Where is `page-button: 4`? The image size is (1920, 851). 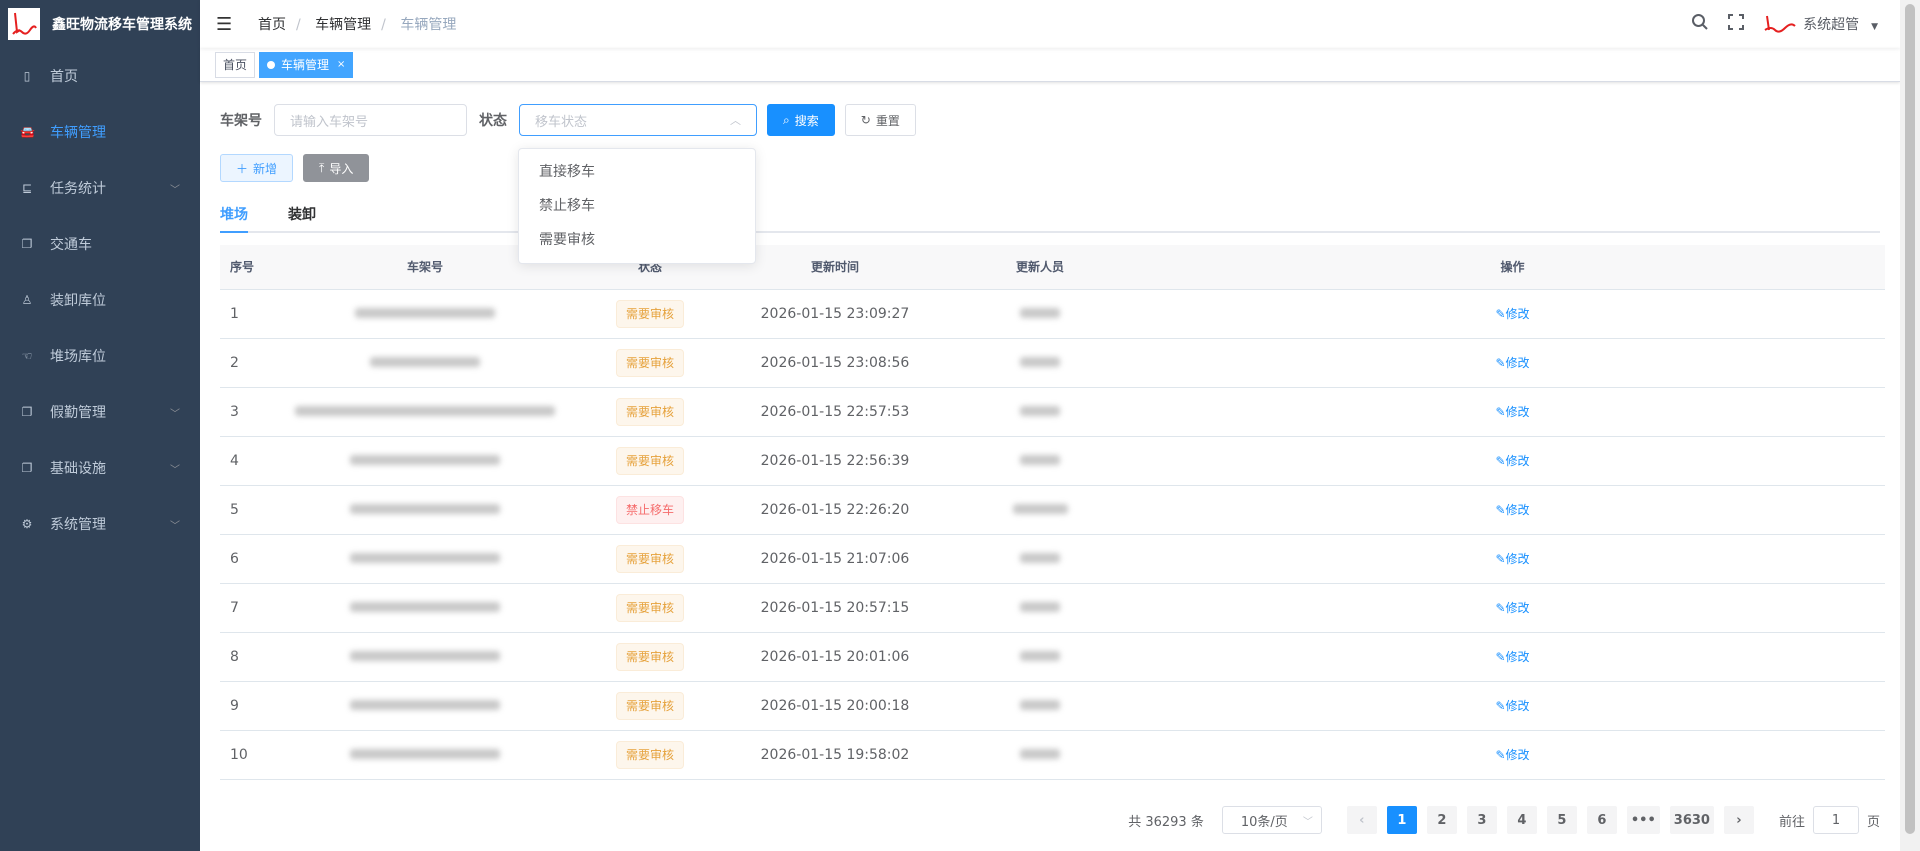
page-button: 4 is located at coordinates (1521, 820).